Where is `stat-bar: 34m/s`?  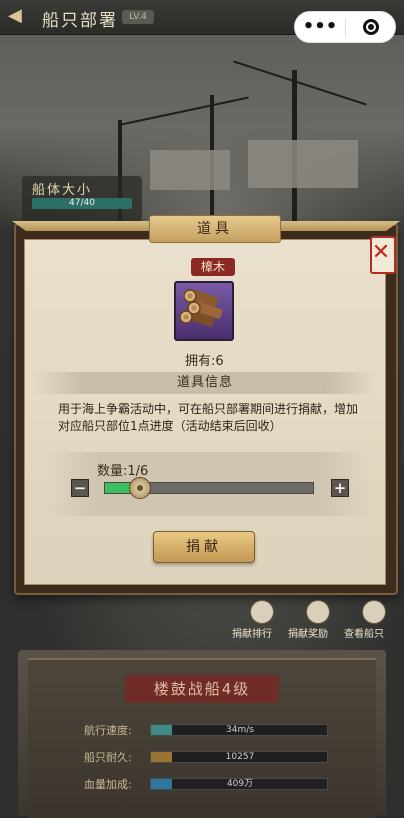
stat-bar: 34m/s is located at coordinates (239, 730).